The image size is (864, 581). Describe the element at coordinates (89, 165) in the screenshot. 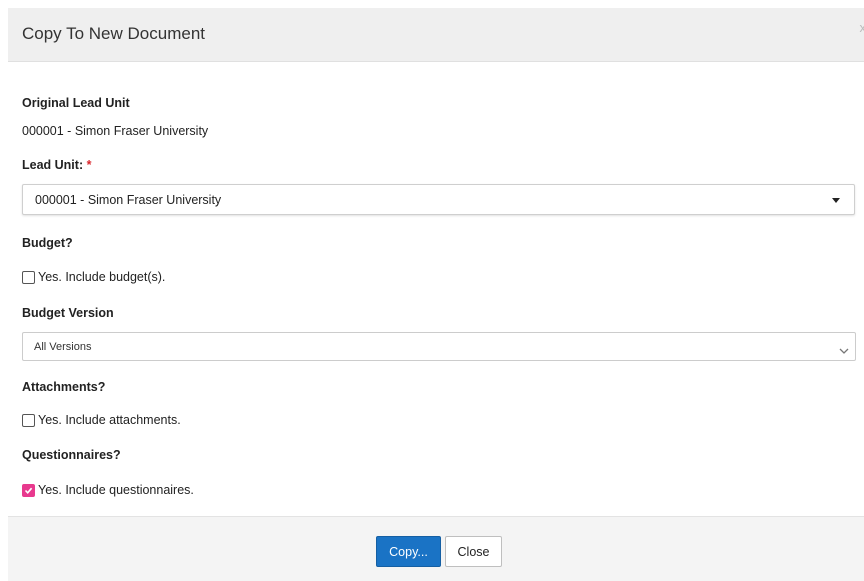

I see `required-marker: *` at that location.